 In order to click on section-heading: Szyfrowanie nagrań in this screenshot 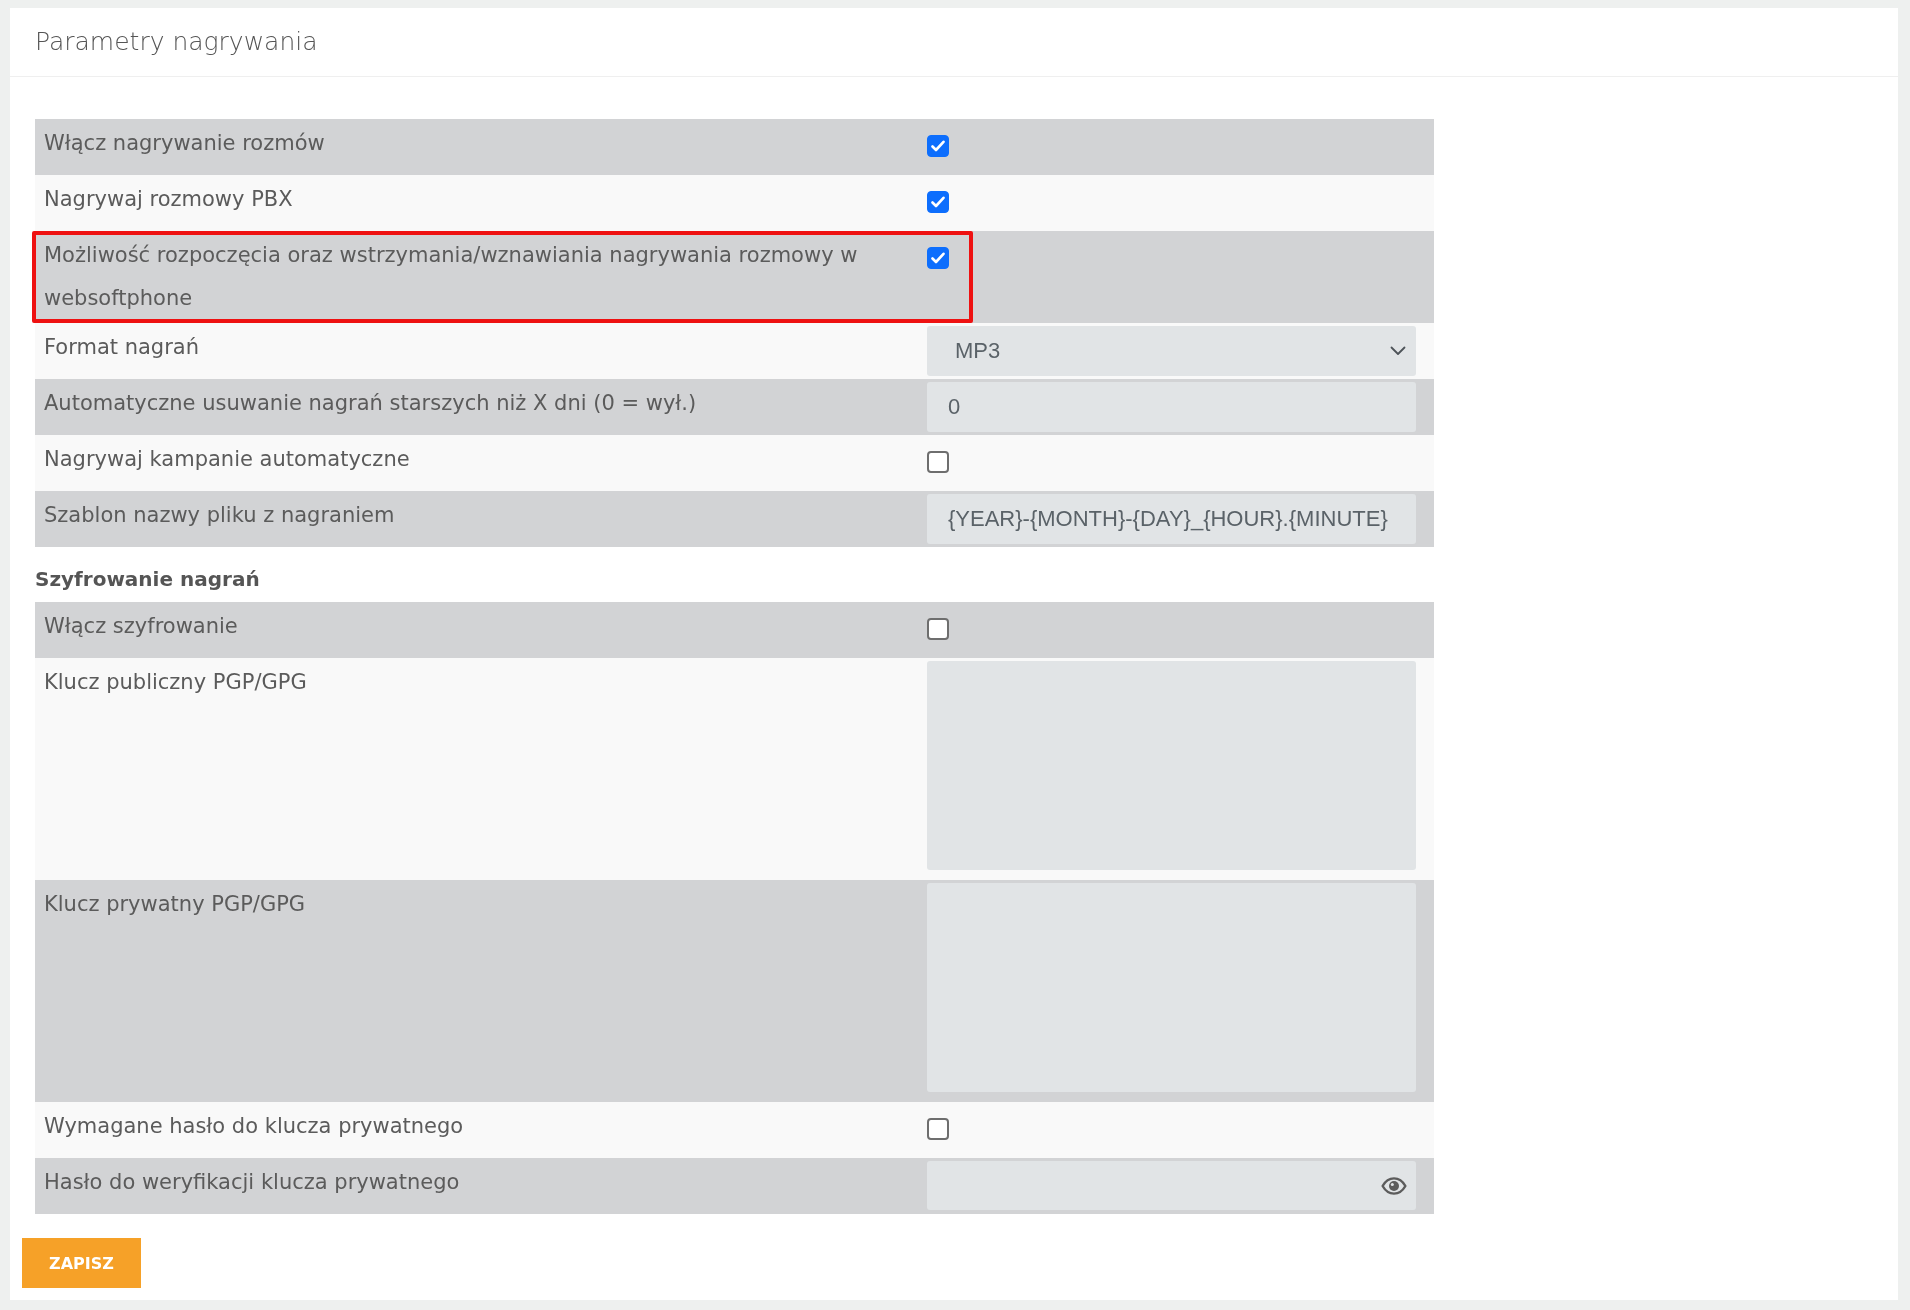, I will do `click(147, 579)`.